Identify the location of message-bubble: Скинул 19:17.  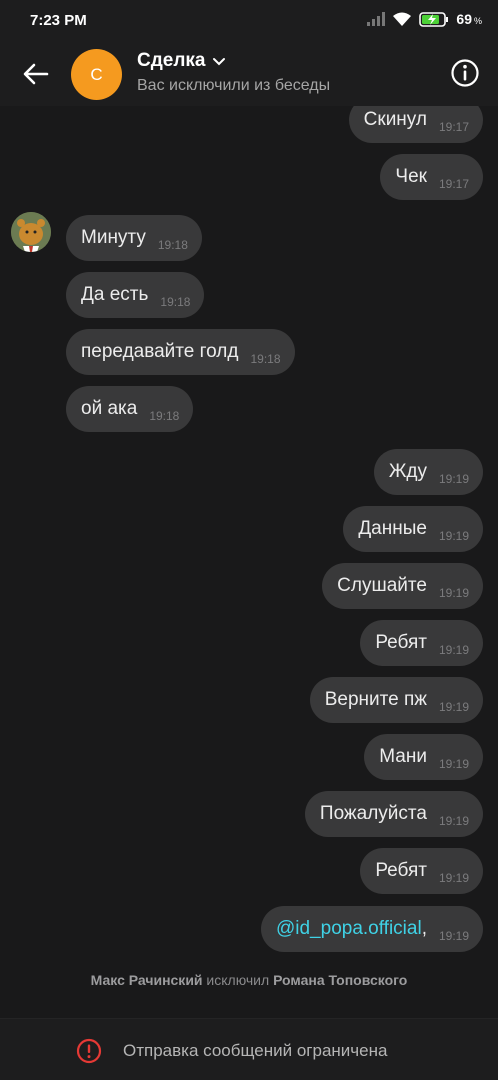
(415, 124).